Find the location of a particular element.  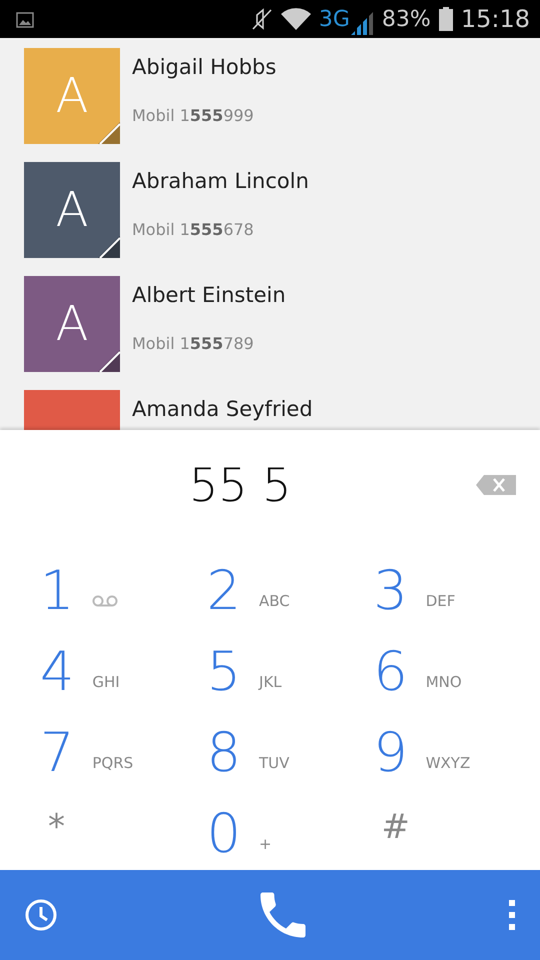

dialed-number: 55 5 is located at coordinates (240, 485).